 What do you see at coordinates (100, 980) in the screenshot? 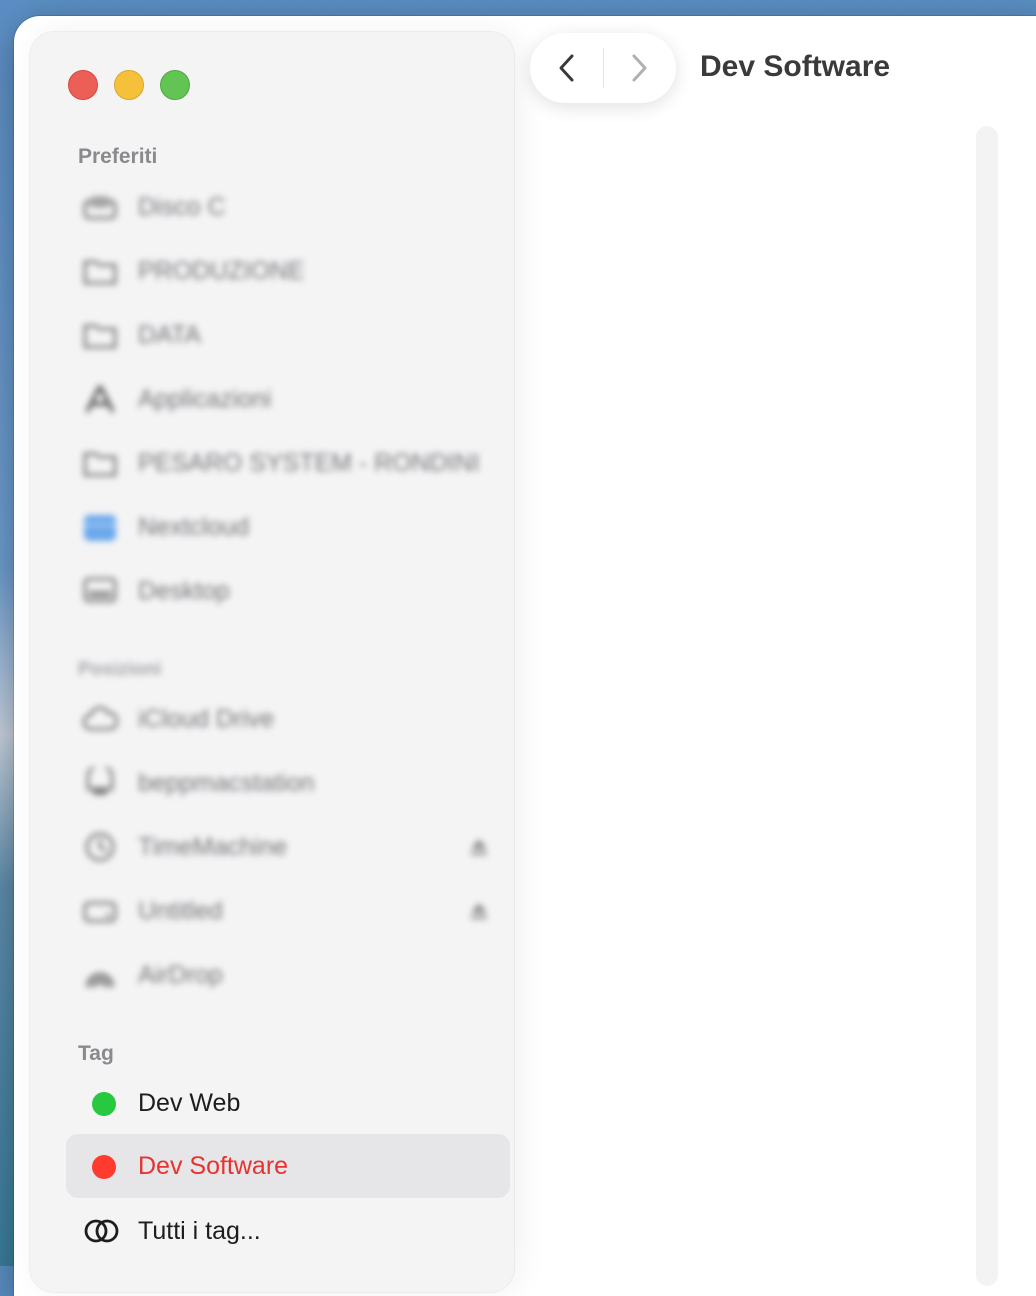
I see `airdrop-icon` at bounding box center [100, 980].